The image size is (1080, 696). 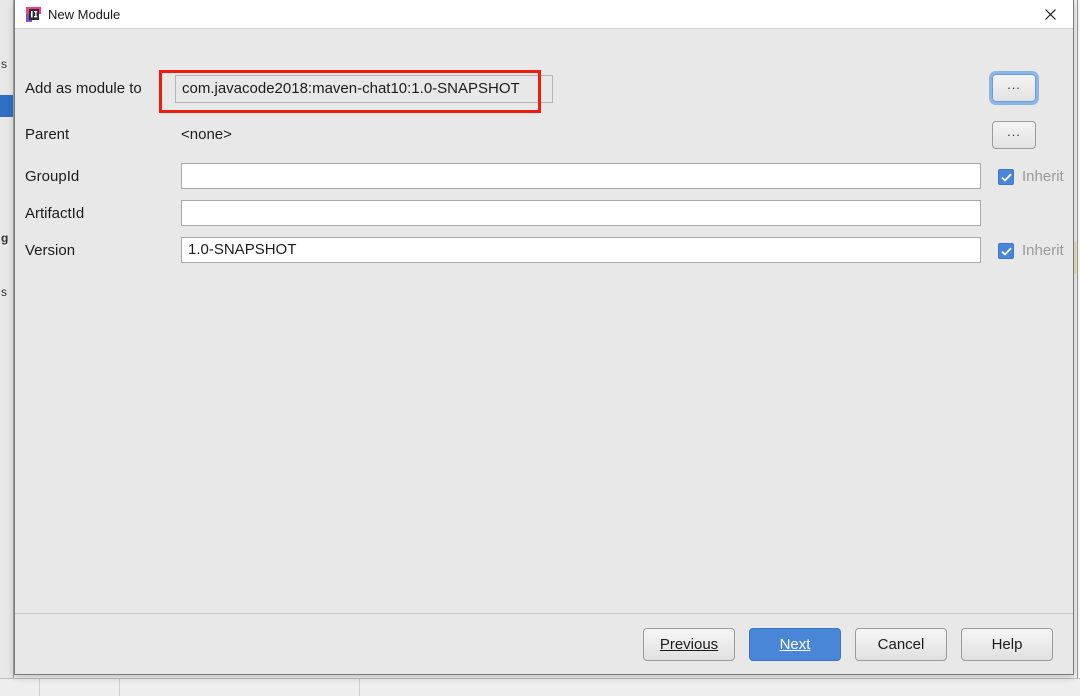 I want to click on intellij-idea-icon, so click(x=33, y=14).